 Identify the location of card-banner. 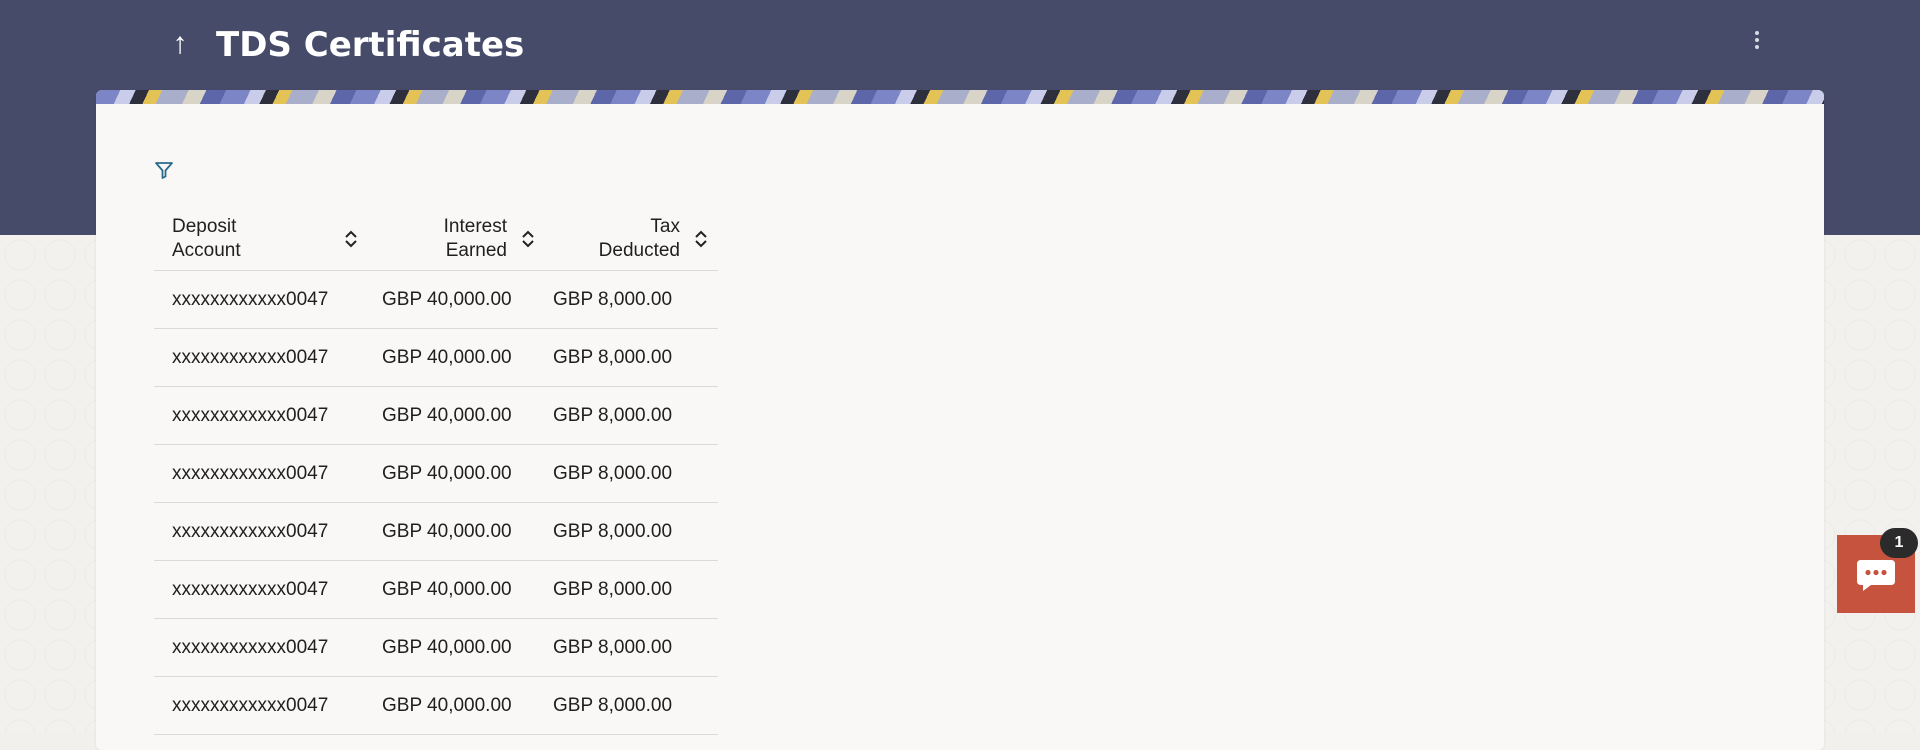
(960, 97).